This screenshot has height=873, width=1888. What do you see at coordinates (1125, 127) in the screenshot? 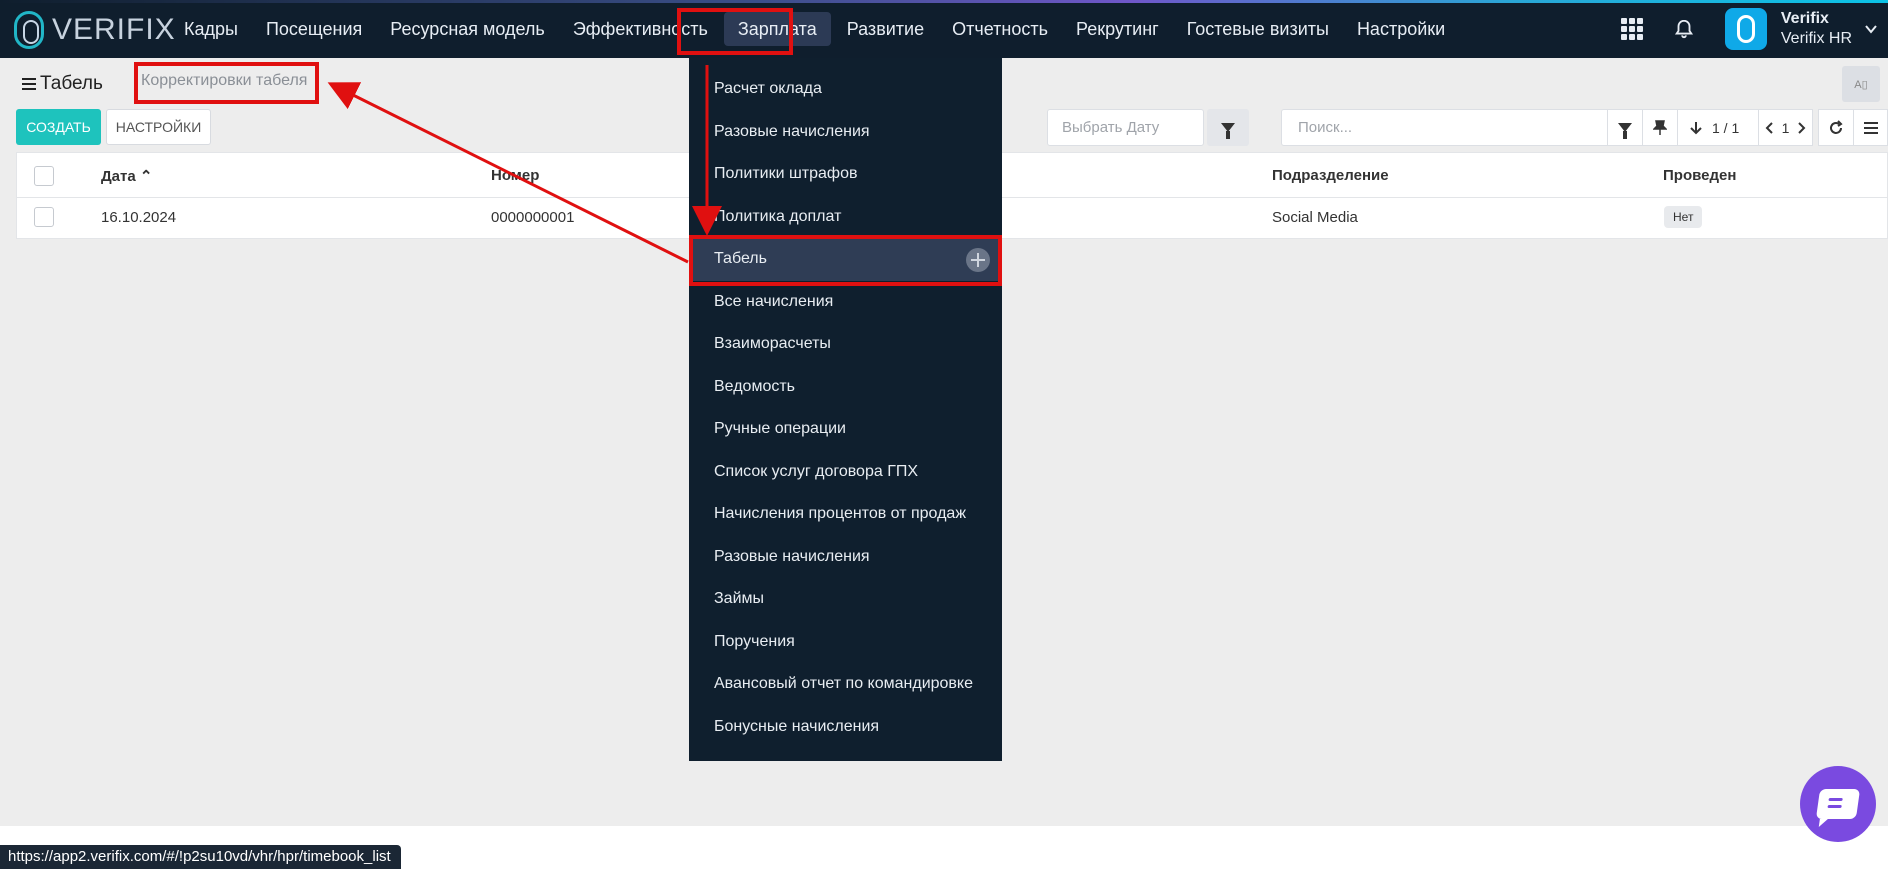
I see `date-picker-input: Выбрать Дату` at bounding box center [1125, 127].